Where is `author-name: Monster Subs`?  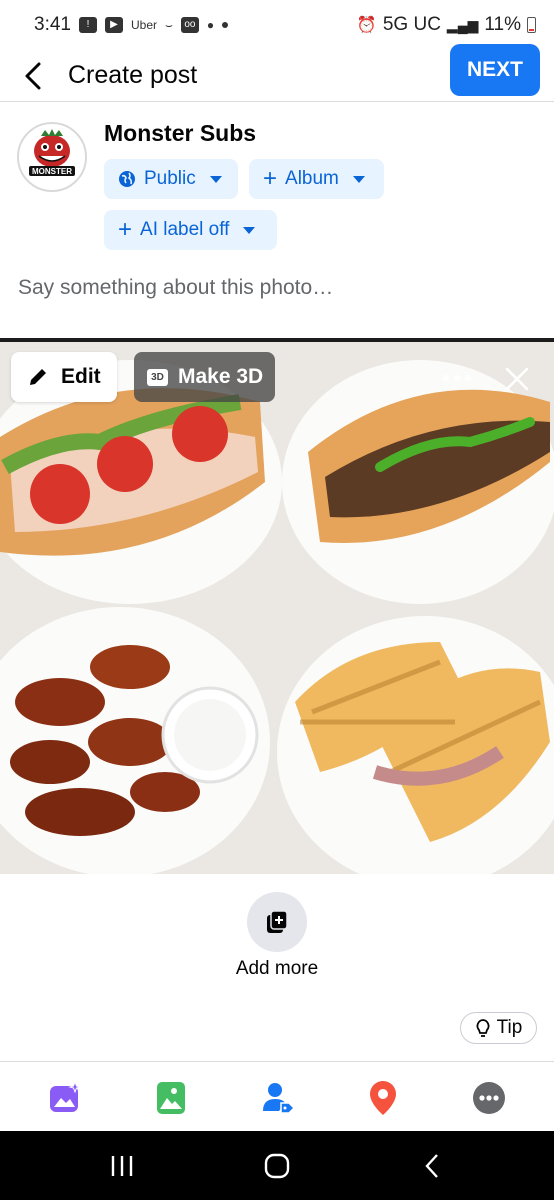
author-name: Monster Subs is located at coordinates (180, 133).